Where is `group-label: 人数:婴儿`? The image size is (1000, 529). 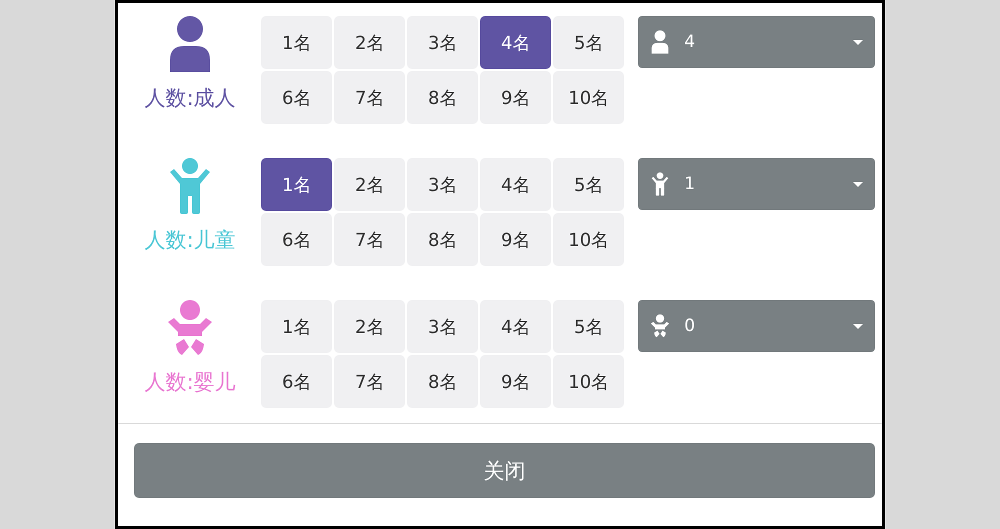
group-label: 人数:婴儿 is located at coordinates (190, 382).